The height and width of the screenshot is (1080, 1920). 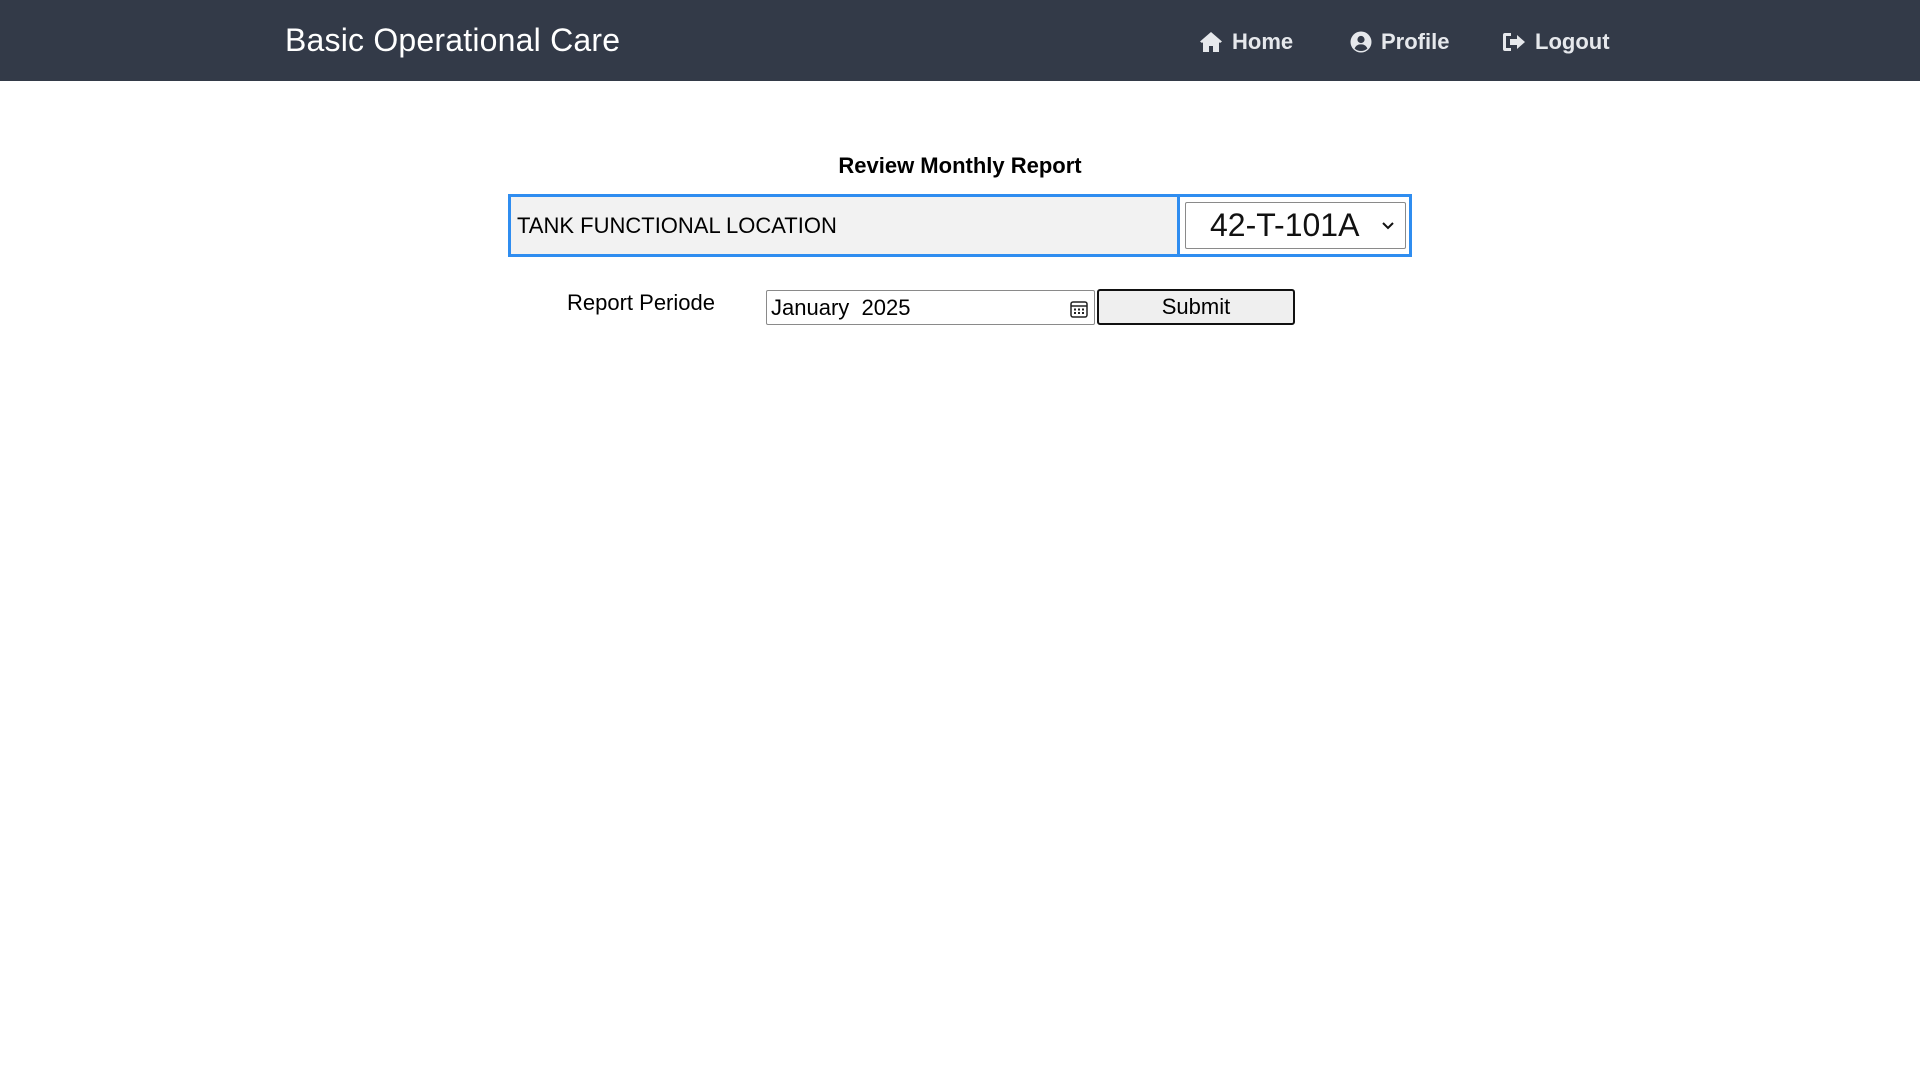 What do you see at coordinates (845, 225) in the screenshot?
I see `location-label: TANK FUNCTIONAL LOCATION` at bounding box center [845, 225].